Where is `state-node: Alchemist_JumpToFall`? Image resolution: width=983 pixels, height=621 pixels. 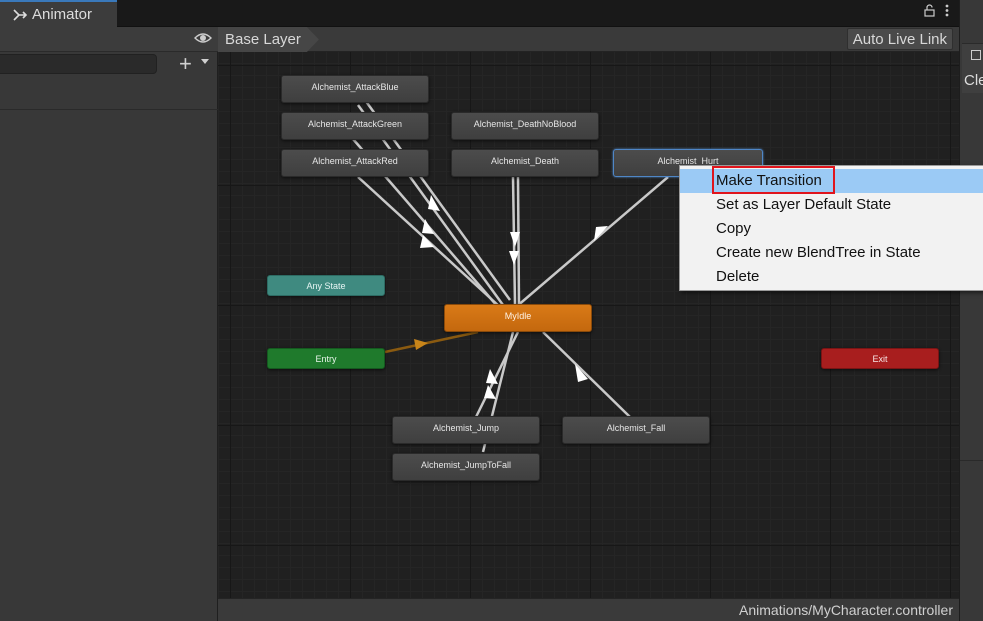 state-node: Alchemist_JumpToFall is located at coordinates (466, 467).